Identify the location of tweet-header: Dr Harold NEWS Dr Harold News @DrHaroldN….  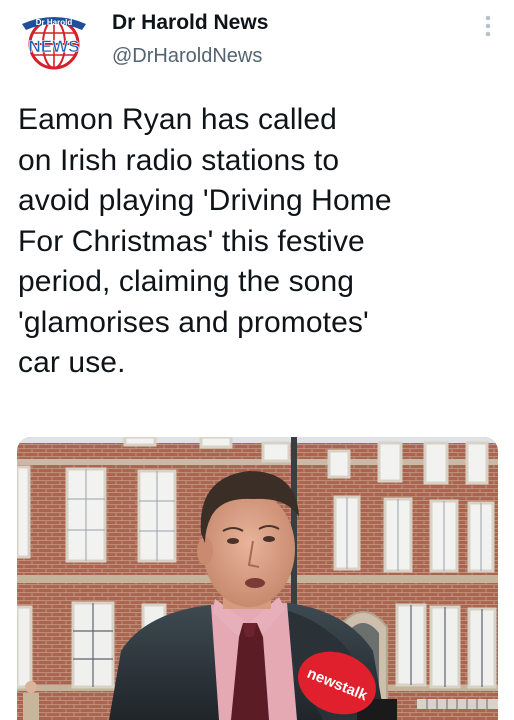
(257, 45).